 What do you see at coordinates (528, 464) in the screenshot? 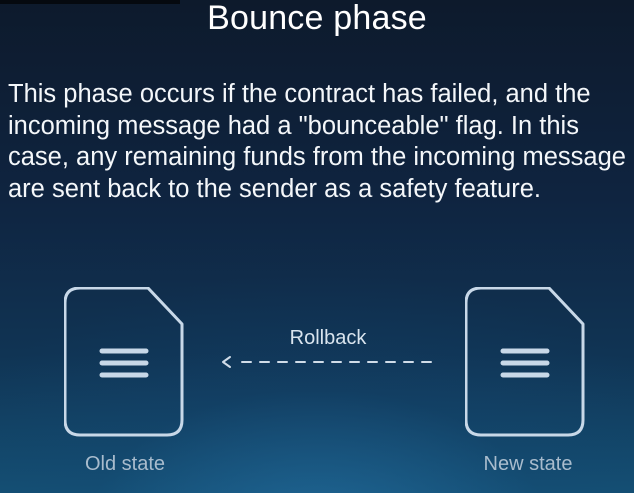
I see `new-state-caption: New state` at bounding box center [528, 464].